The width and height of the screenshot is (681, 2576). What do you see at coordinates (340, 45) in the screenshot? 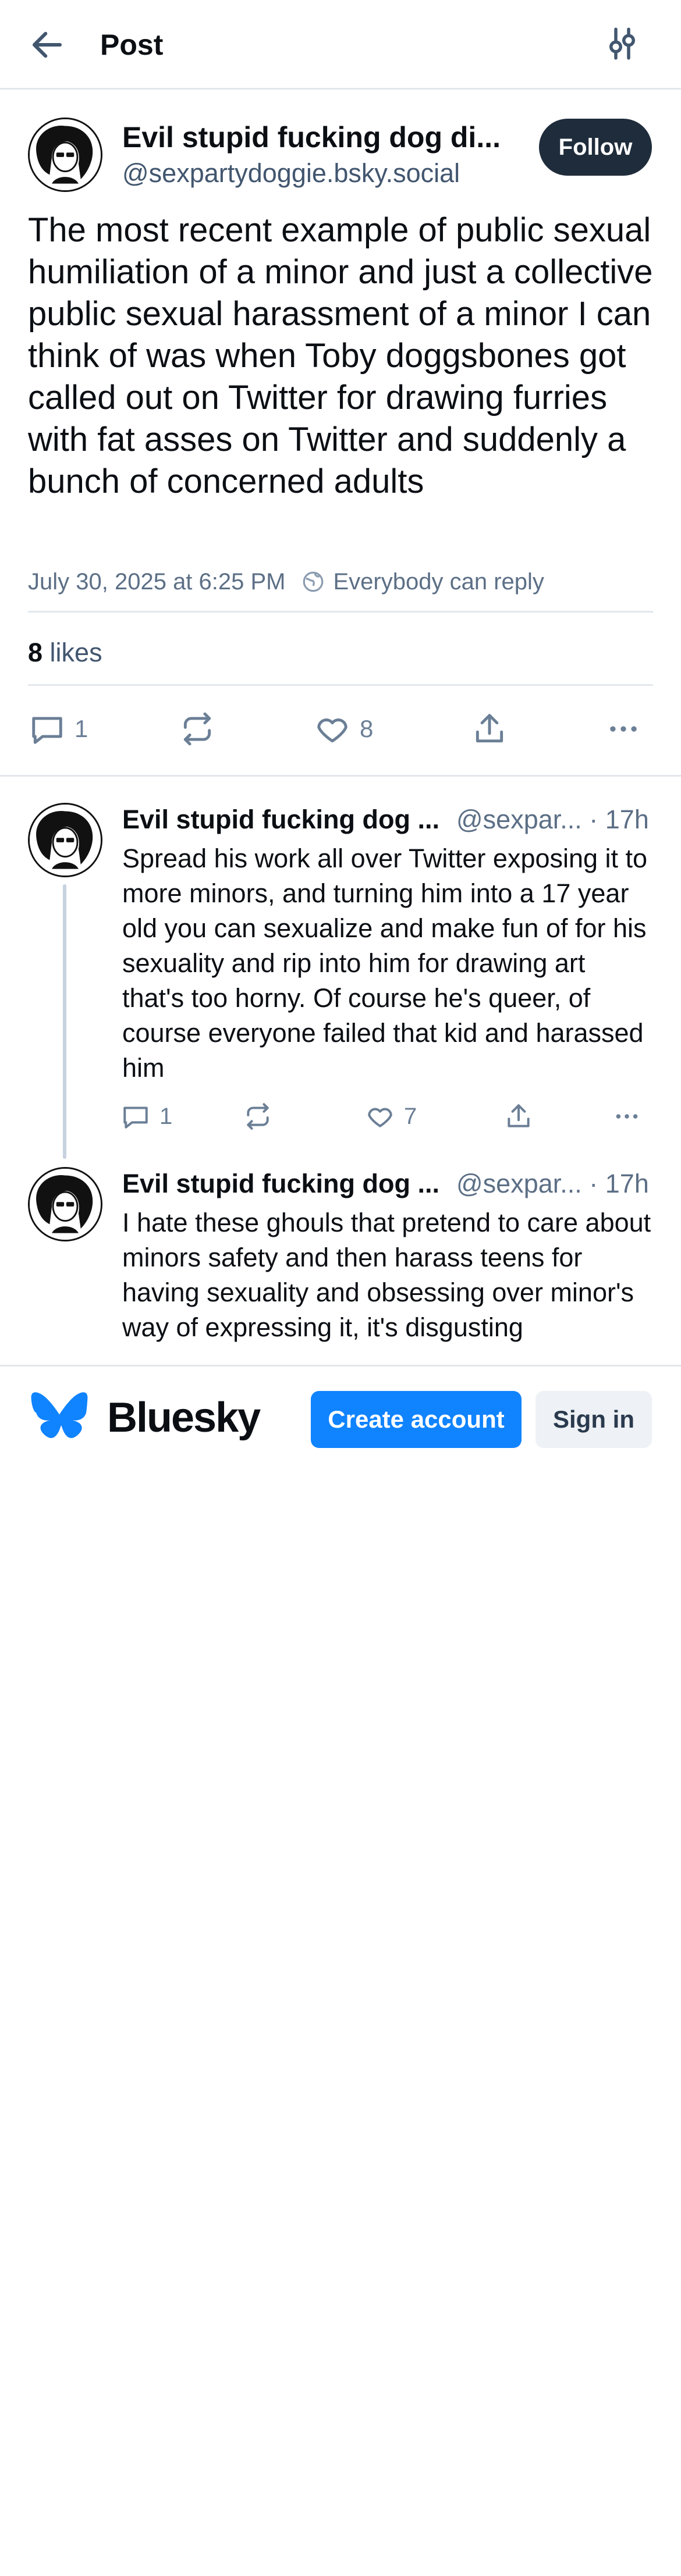
I see `top-bar: Post` at bounding box center [340, 45].